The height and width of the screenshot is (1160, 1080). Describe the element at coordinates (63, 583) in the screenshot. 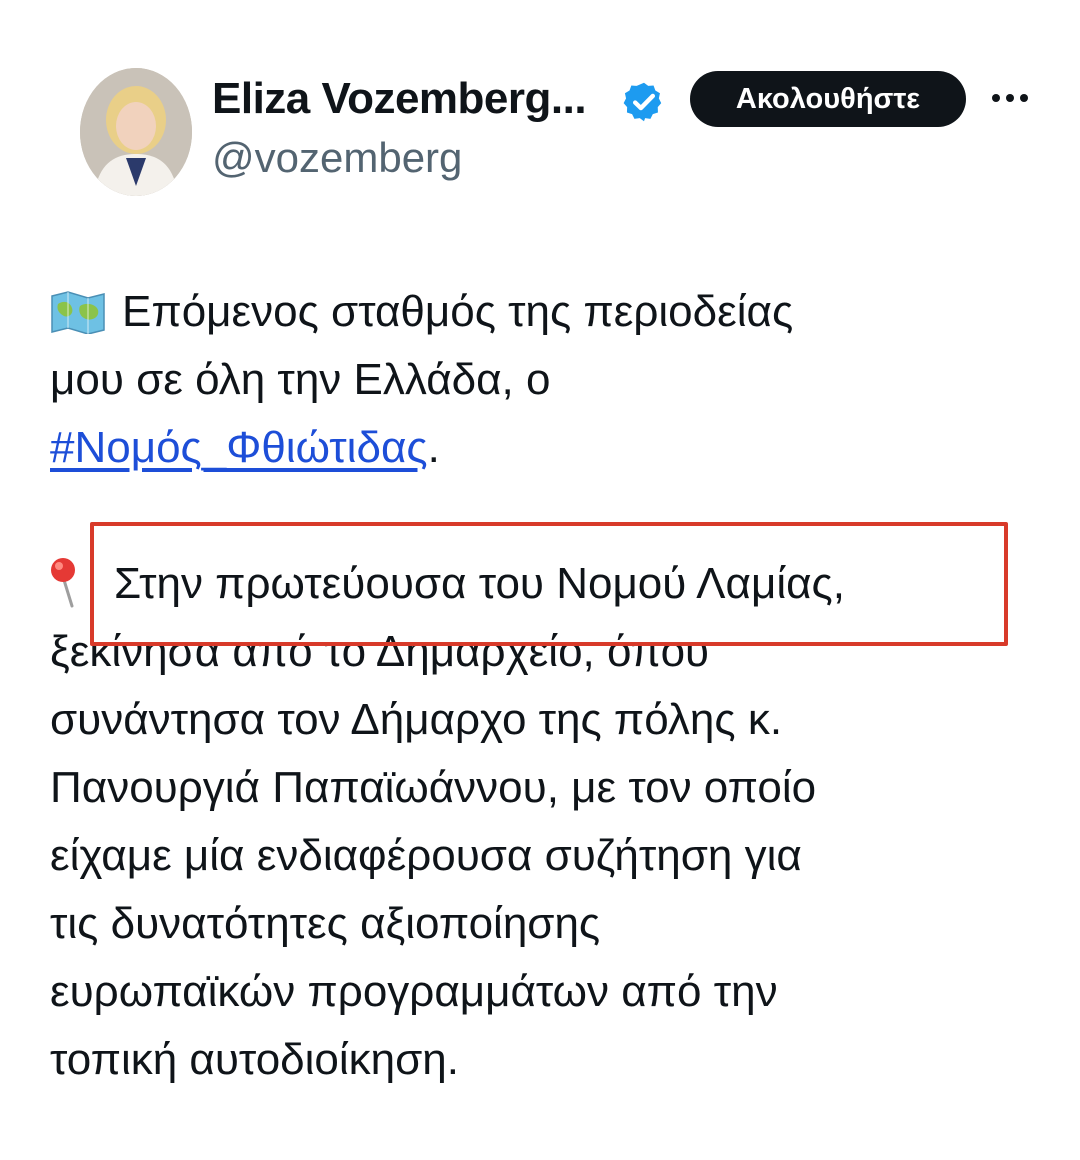

I see `round-pushpin-emoji-icon` at that location.